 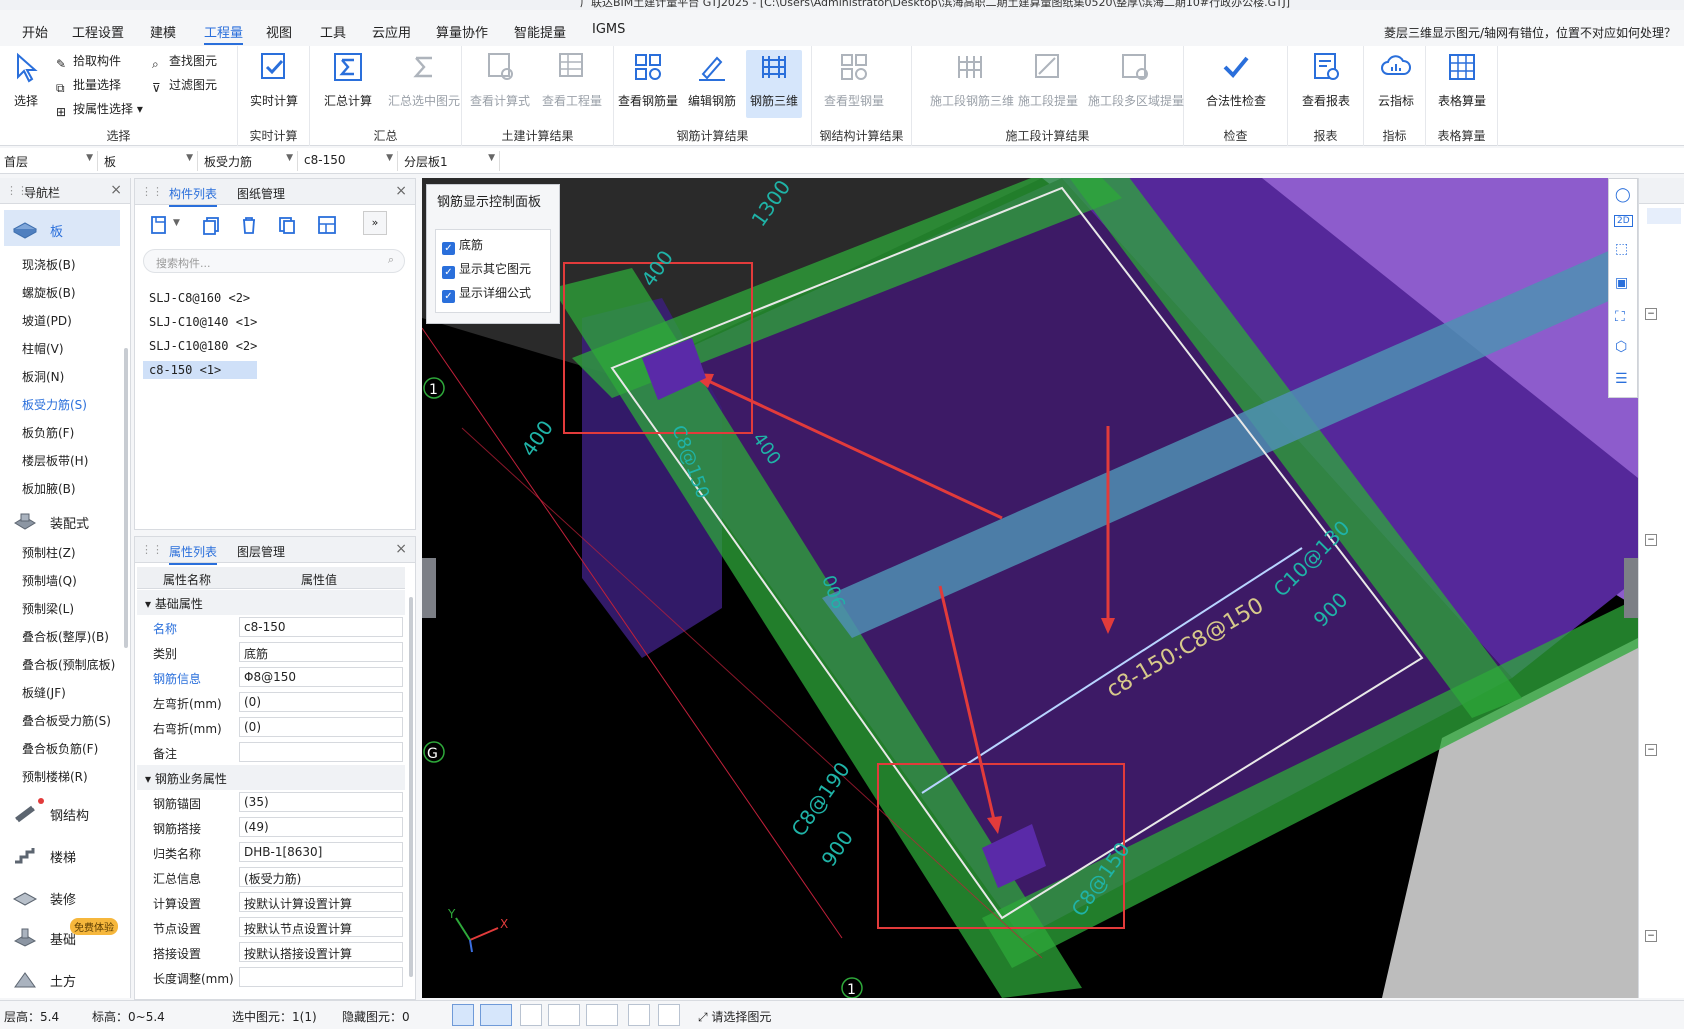 What do you see at coordinates (1396, 84) in the screenshot?
I see `cloud-index-button: 云指标` at bounding box center [1396, 84].